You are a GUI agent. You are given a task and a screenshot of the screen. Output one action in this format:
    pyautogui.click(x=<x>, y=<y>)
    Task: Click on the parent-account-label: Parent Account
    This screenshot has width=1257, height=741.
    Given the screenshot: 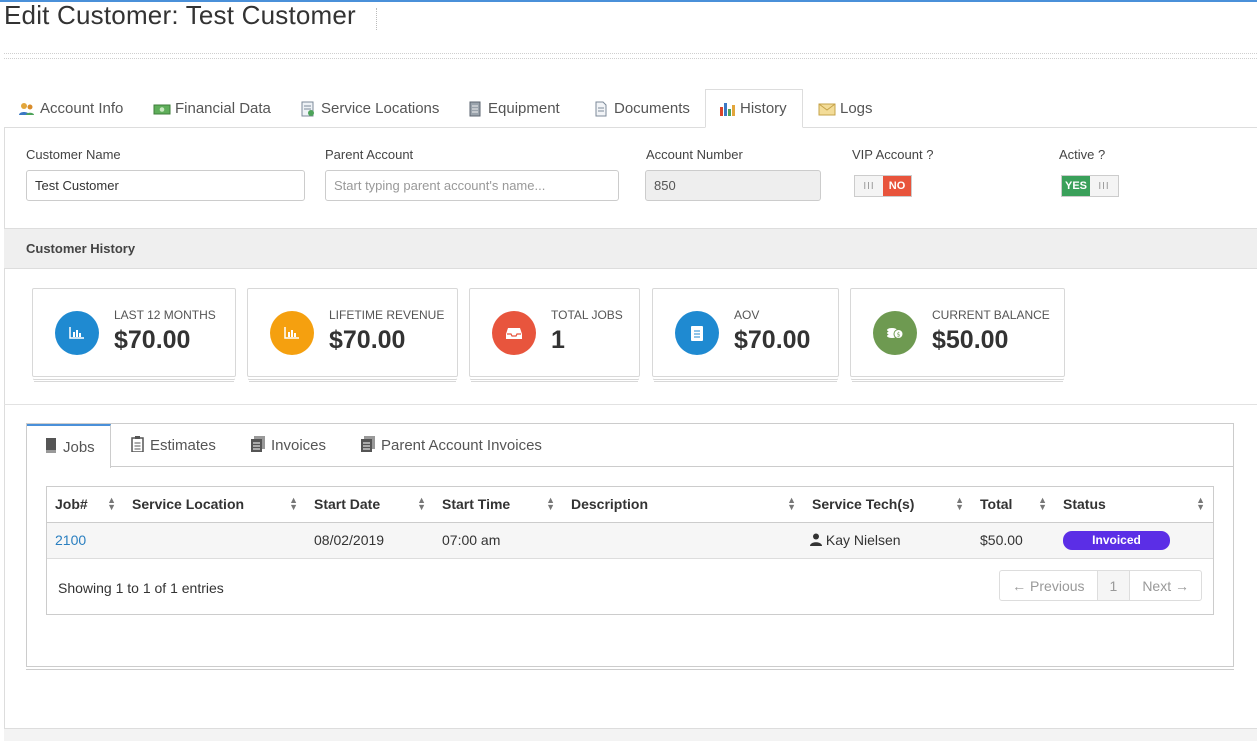 What is the action you would take?
    pyautogui.click(x=369, y=154)
    